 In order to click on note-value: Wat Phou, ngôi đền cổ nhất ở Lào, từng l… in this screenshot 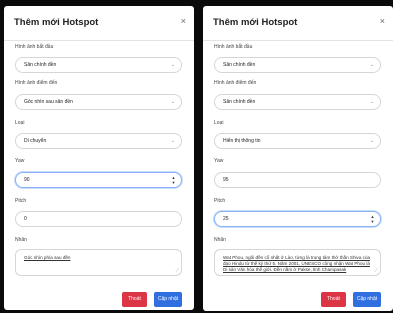, I will do `click(297, 263)`.